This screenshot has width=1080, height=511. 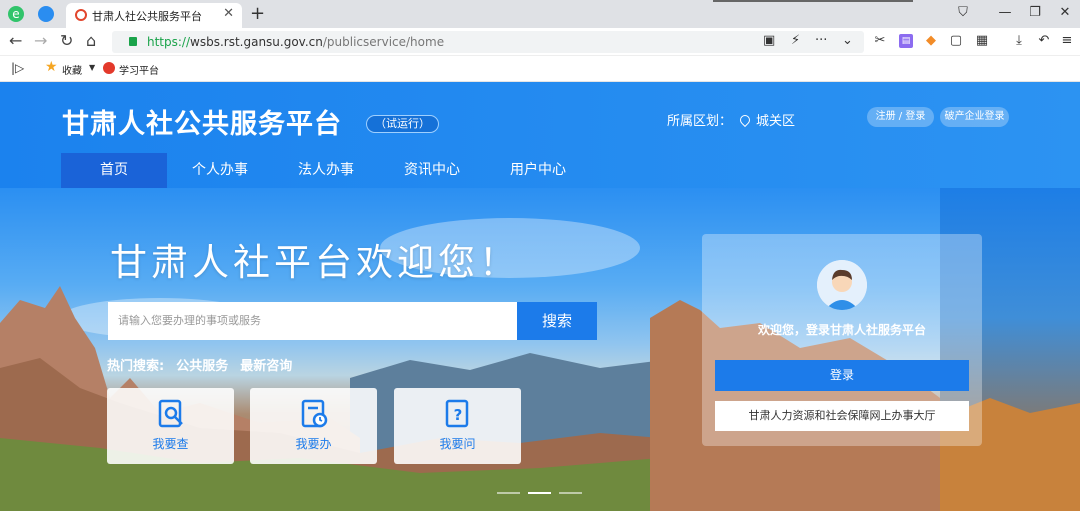 I want to click on chevron-down-icon: ⌄, so click(x=847, y=40).